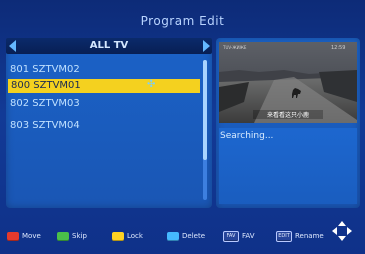 The image size is (365, 254). Describe the element at coordinates (63, 236) in the screenshot. I see `green-key-icon` at that location.